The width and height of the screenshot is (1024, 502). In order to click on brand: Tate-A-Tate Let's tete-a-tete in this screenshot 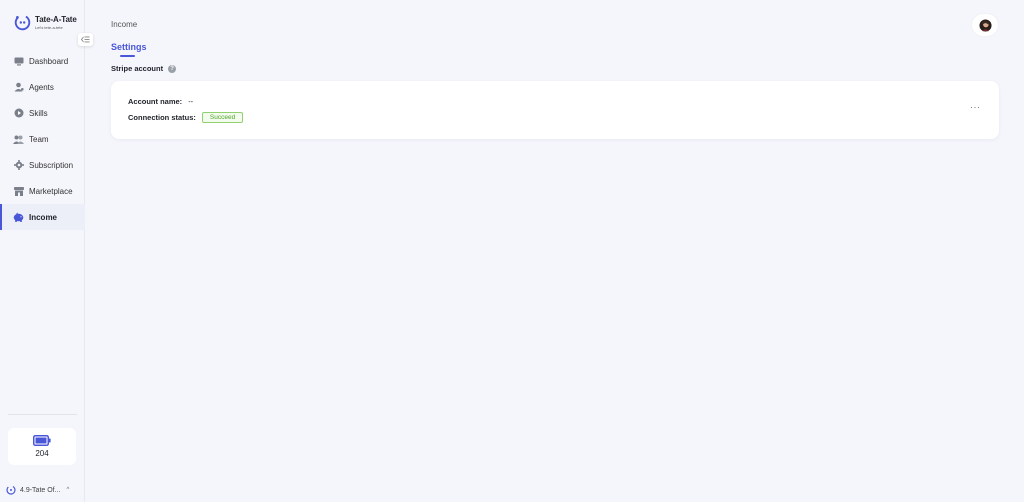, I will do `click(45, 22)`.